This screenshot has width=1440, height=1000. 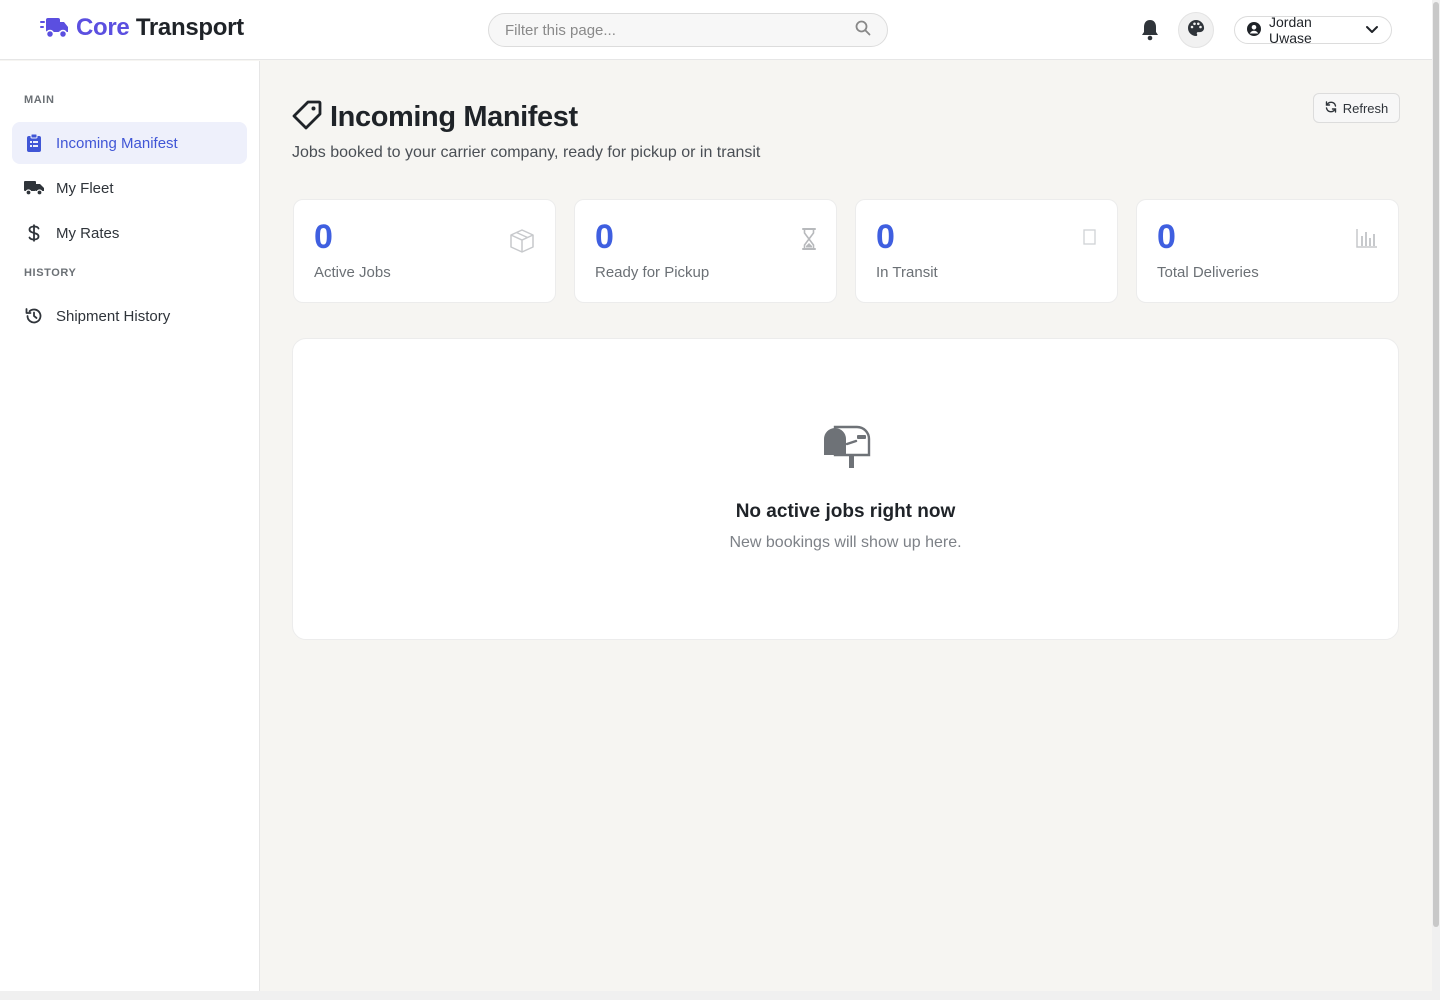 What do you see at coordinates (307, 117) in the screenshot?
I see `tag-icon` at bounding box center [307, 117].